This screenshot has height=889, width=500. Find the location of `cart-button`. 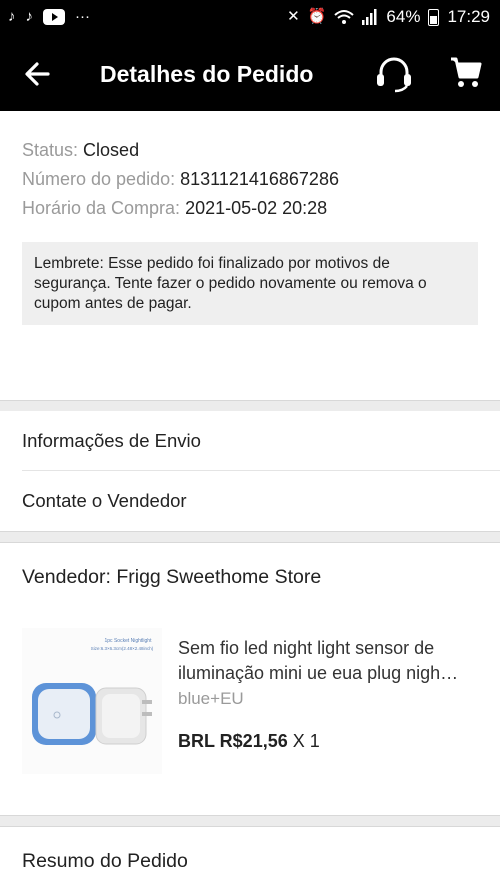

cart-button is located at coordinates (466, 72).